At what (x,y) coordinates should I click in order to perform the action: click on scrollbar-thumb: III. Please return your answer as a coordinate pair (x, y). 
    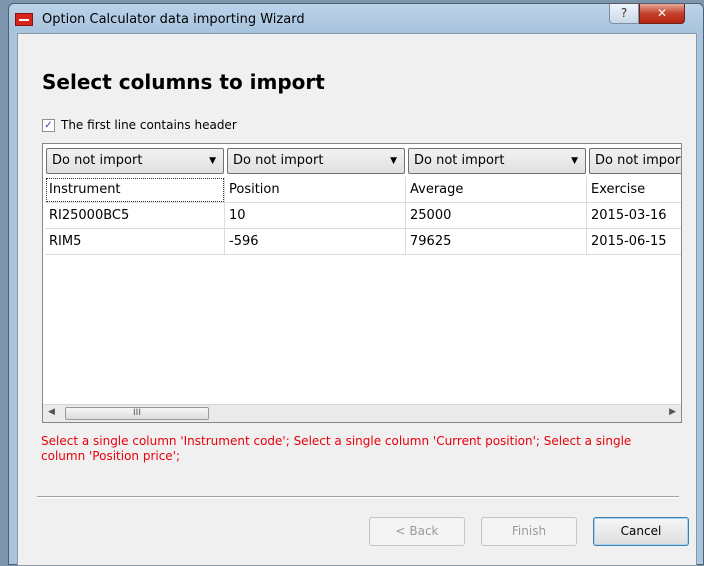
    Looking at the image, I should click on (137, 413).